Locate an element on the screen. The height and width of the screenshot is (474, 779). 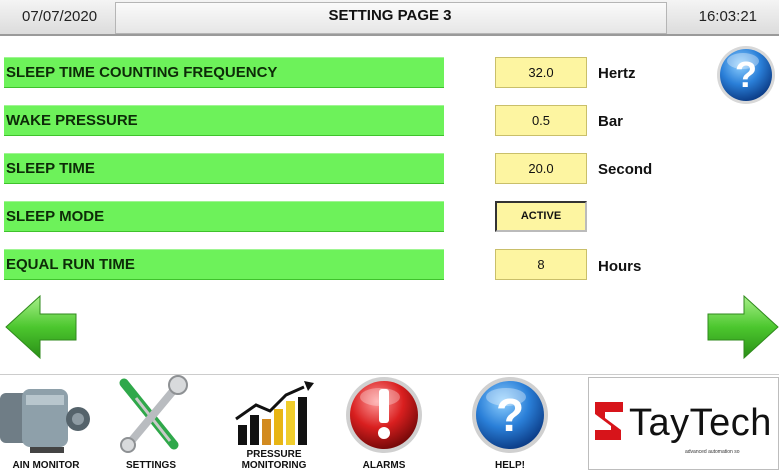
unit-sleep-time-counting-frequency: Hertz is located at coordinates (617, 73).